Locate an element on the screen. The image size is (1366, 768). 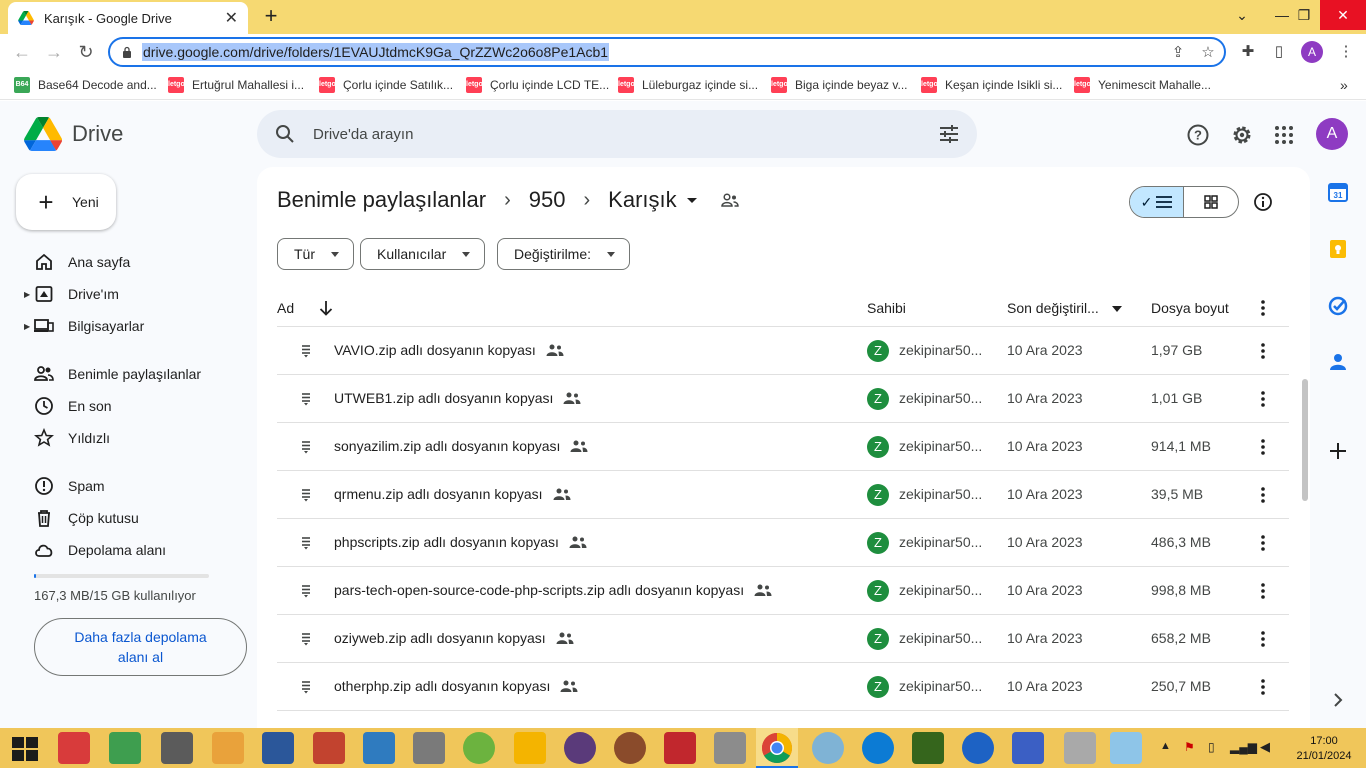
browser-menu-icon: ⋮ is located at coordinates (1346, 52).